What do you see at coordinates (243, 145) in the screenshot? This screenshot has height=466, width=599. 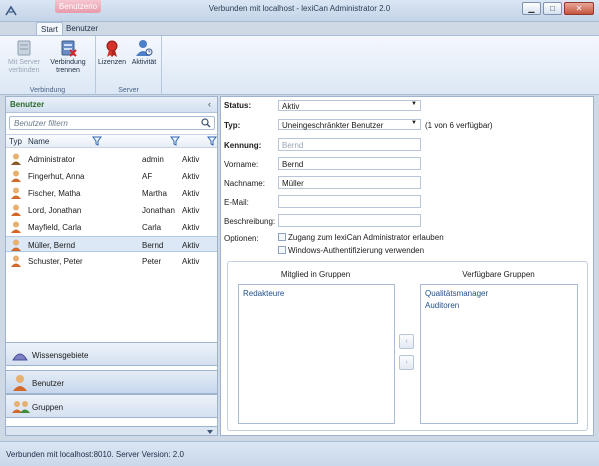 I see `id-label: Kennung:` at bounding box center [243, 145].